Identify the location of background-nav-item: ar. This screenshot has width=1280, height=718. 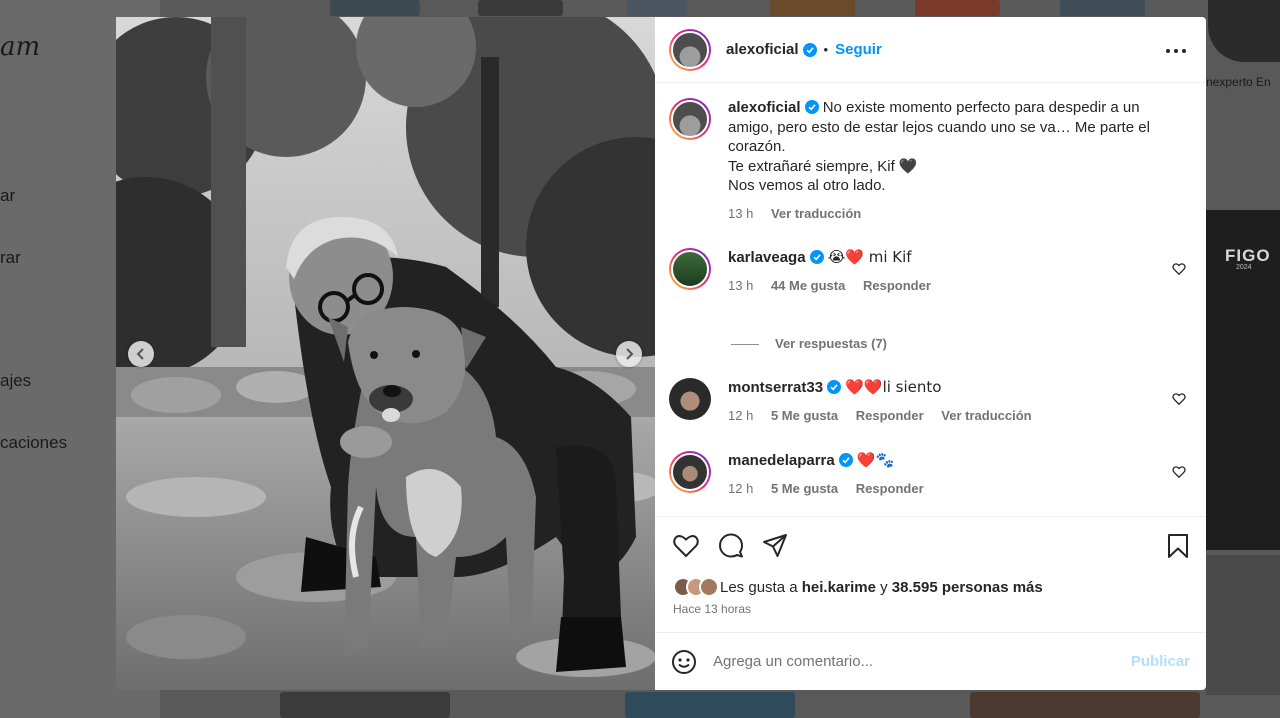
(8, 195).